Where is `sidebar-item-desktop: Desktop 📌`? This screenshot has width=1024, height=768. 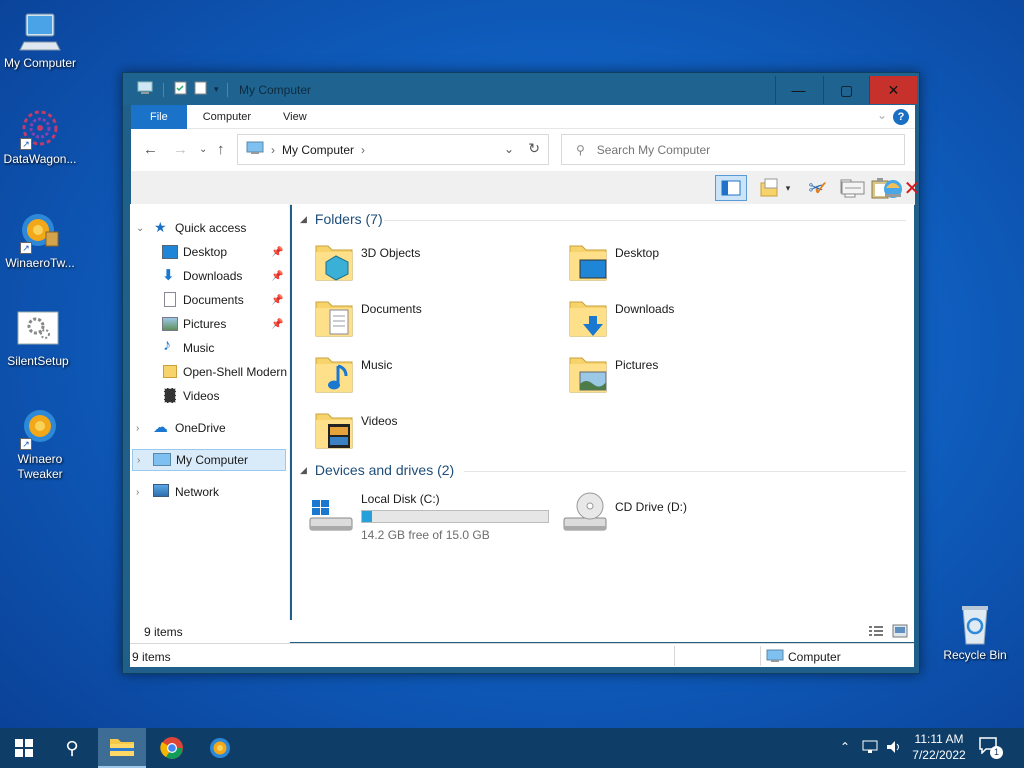 sidebar-item-desktop: Desktop 📌 is located at coordinates (209, 252).